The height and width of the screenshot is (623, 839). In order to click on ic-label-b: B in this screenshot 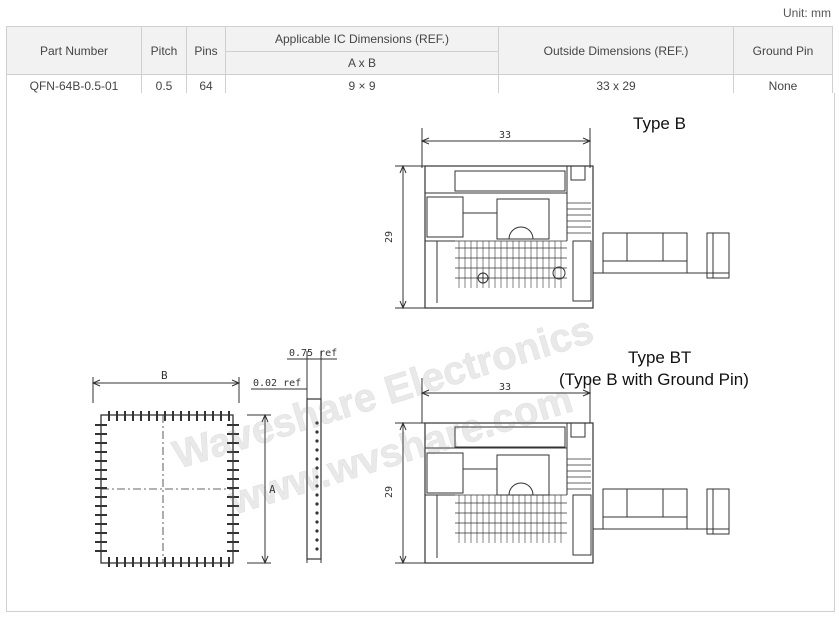, I will do `click(164, 375)`.